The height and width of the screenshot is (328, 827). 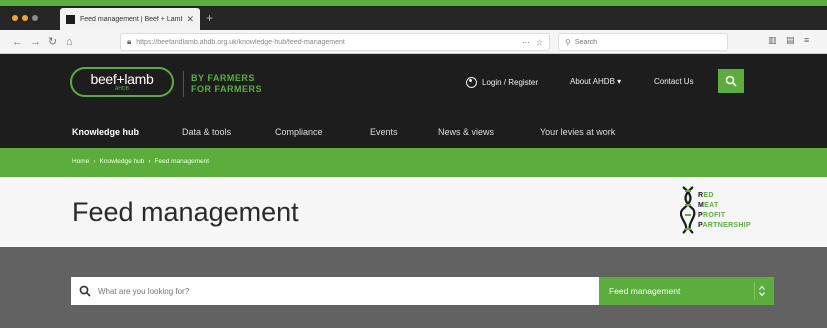 I want to click on chevron-down-icon: ▾, so click(x=619, y=81).